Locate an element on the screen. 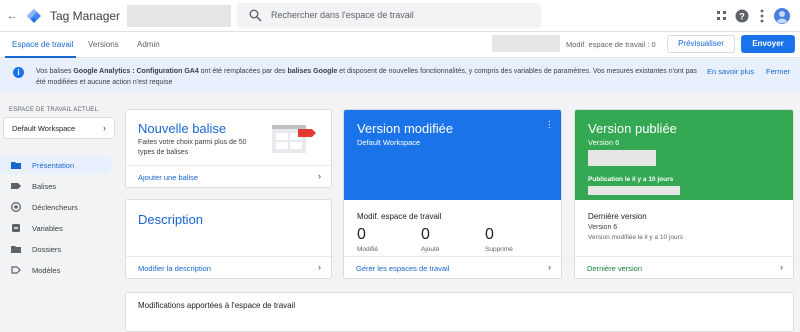 The width and height of the screenshot is (800, 332). template-icon is located at coordinates (16, 270).